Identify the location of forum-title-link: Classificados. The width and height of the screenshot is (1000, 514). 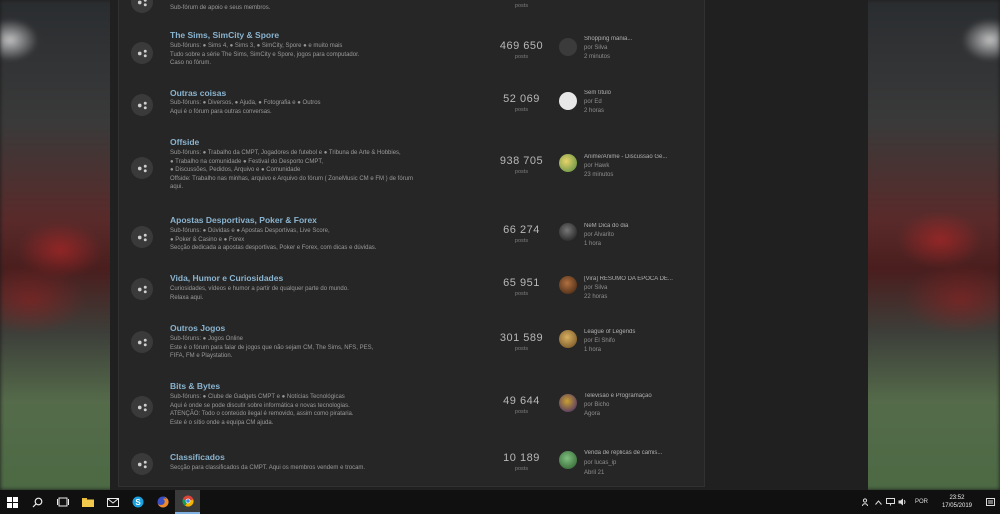
(197, 457).